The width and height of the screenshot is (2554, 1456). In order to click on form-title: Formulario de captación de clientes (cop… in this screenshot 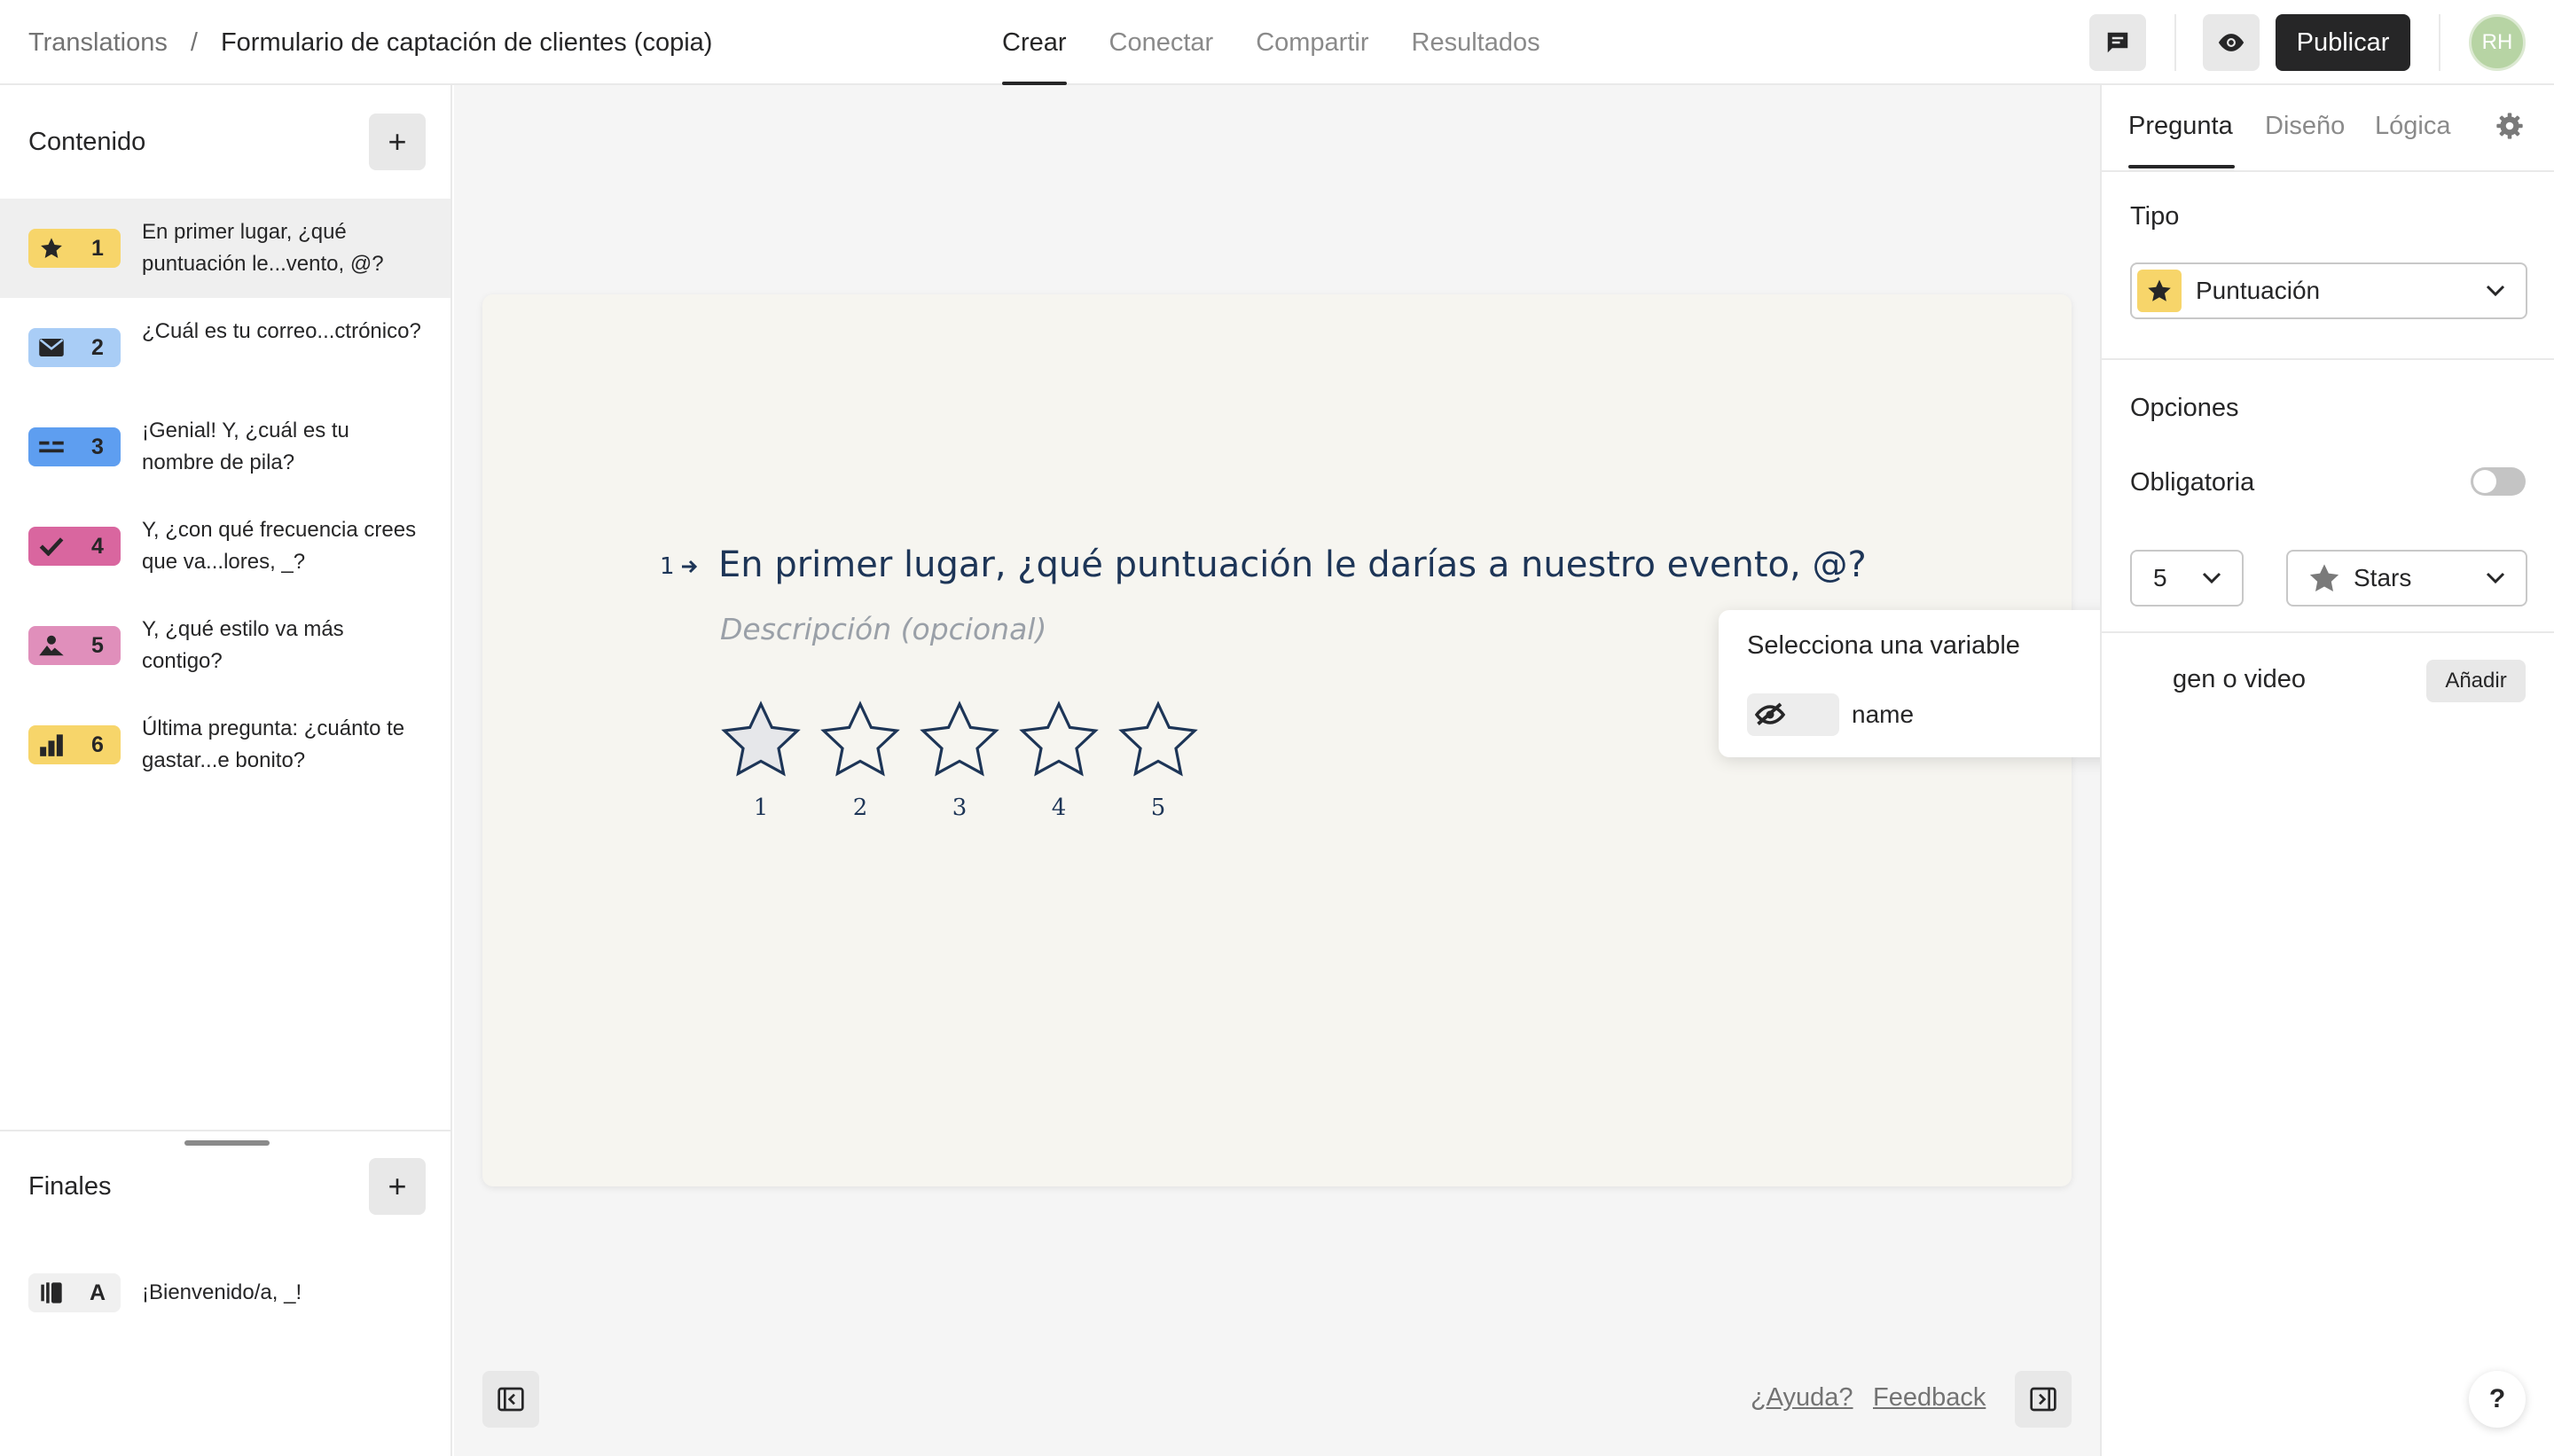, I will do `click(467, 43)`.